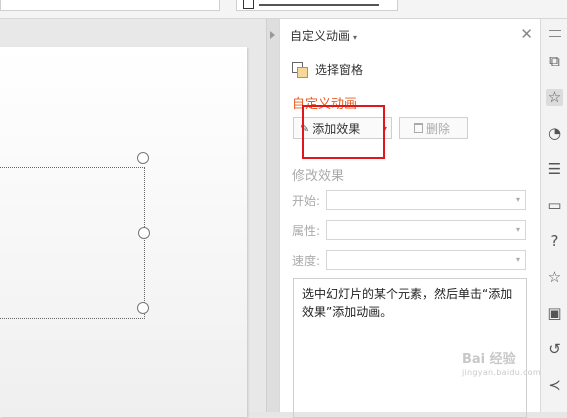 This screenshot has width=567, height=418. Describe the element at coordinates (418, 128) in the screenshot. I see `trash-icon` at that location.